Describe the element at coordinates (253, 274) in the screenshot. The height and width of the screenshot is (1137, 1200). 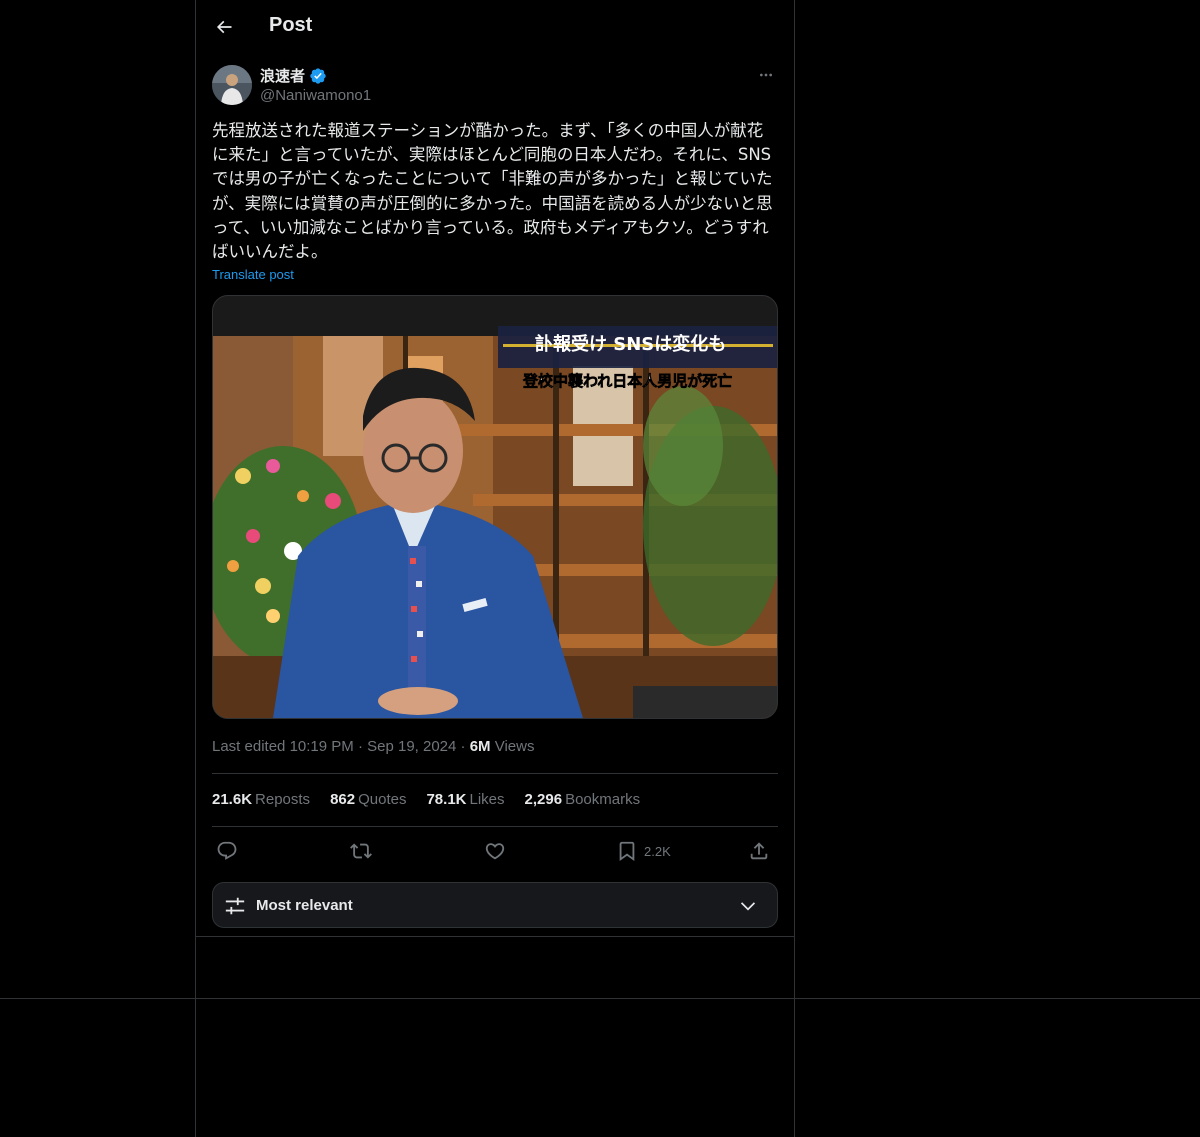
I see `translate-post-link: Translate post` at that location.